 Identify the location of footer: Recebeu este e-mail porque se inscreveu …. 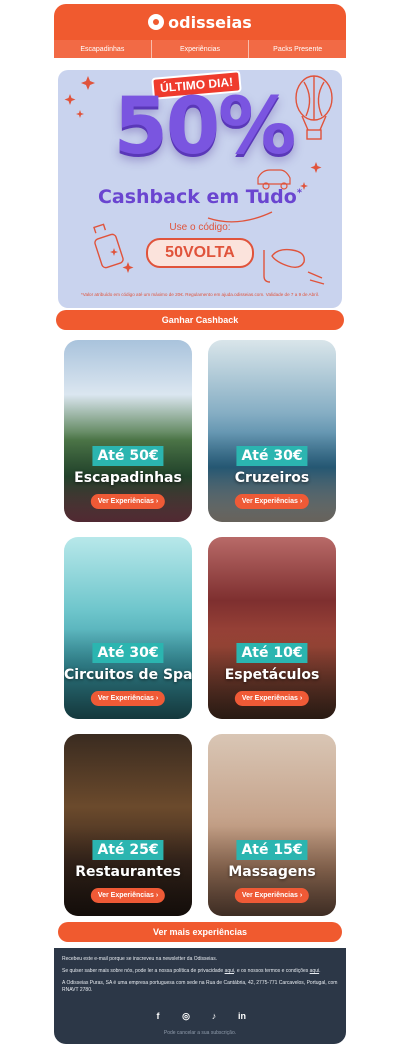
(200, 996).